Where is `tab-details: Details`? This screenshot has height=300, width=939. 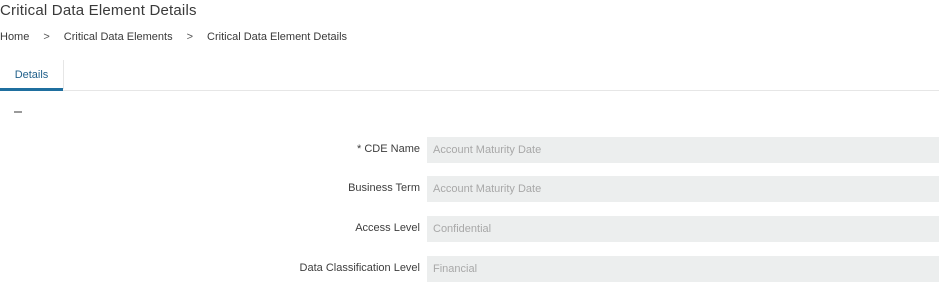 tab-details: Details is located at coordinates (32, 75).